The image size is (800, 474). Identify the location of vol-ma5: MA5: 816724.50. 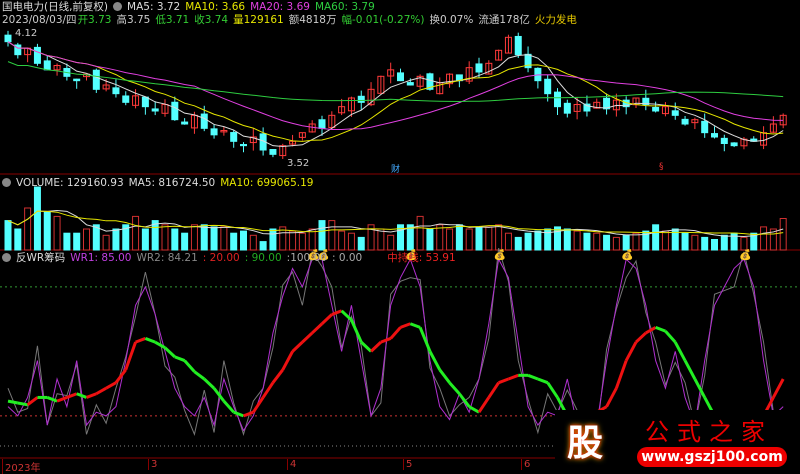
(172, 183).